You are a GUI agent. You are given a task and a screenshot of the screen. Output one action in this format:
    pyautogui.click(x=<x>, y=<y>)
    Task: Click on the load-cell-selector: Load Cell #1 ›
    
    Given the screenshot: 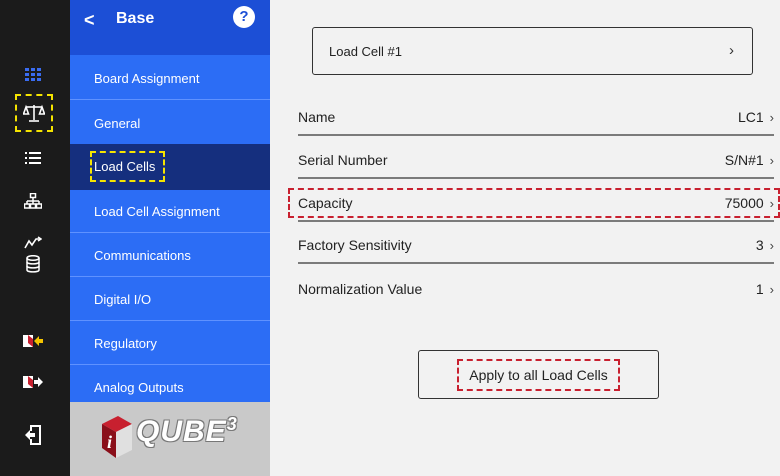 What is the action you would take?
    pyautogui.click(x=532, y=51)
    